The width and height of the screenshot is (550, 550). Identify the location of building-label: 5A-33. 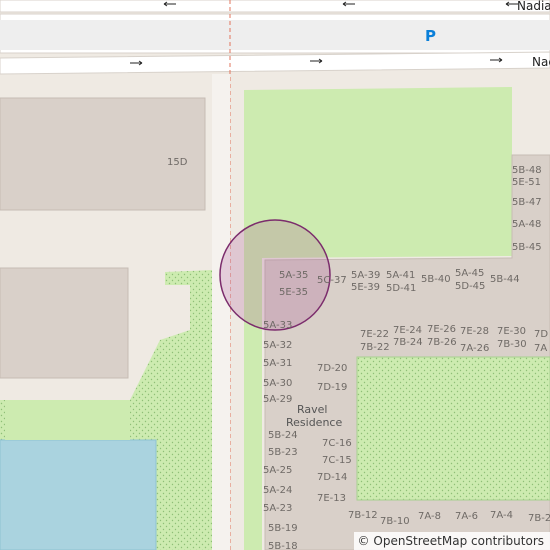
(277, 325).